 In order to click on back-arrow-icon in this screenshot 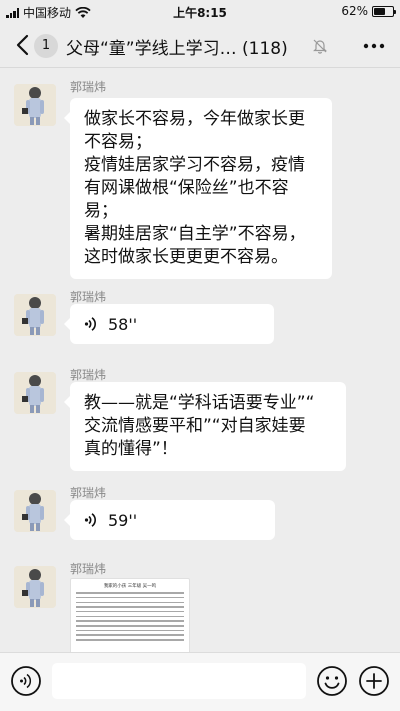, I will do `click(23, 45)`.